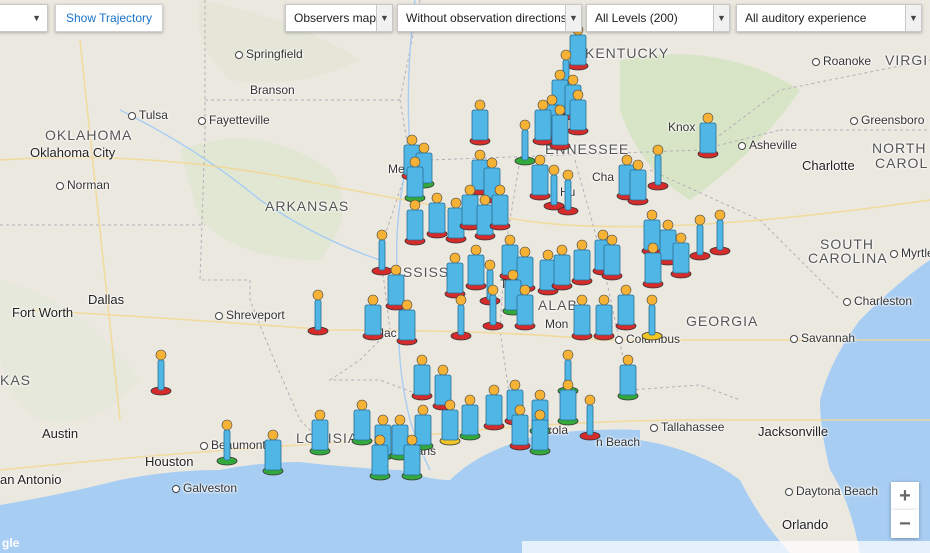 The image size is (930, 553). I want to click on directions-value: Without observation directions, so click(485, 18).